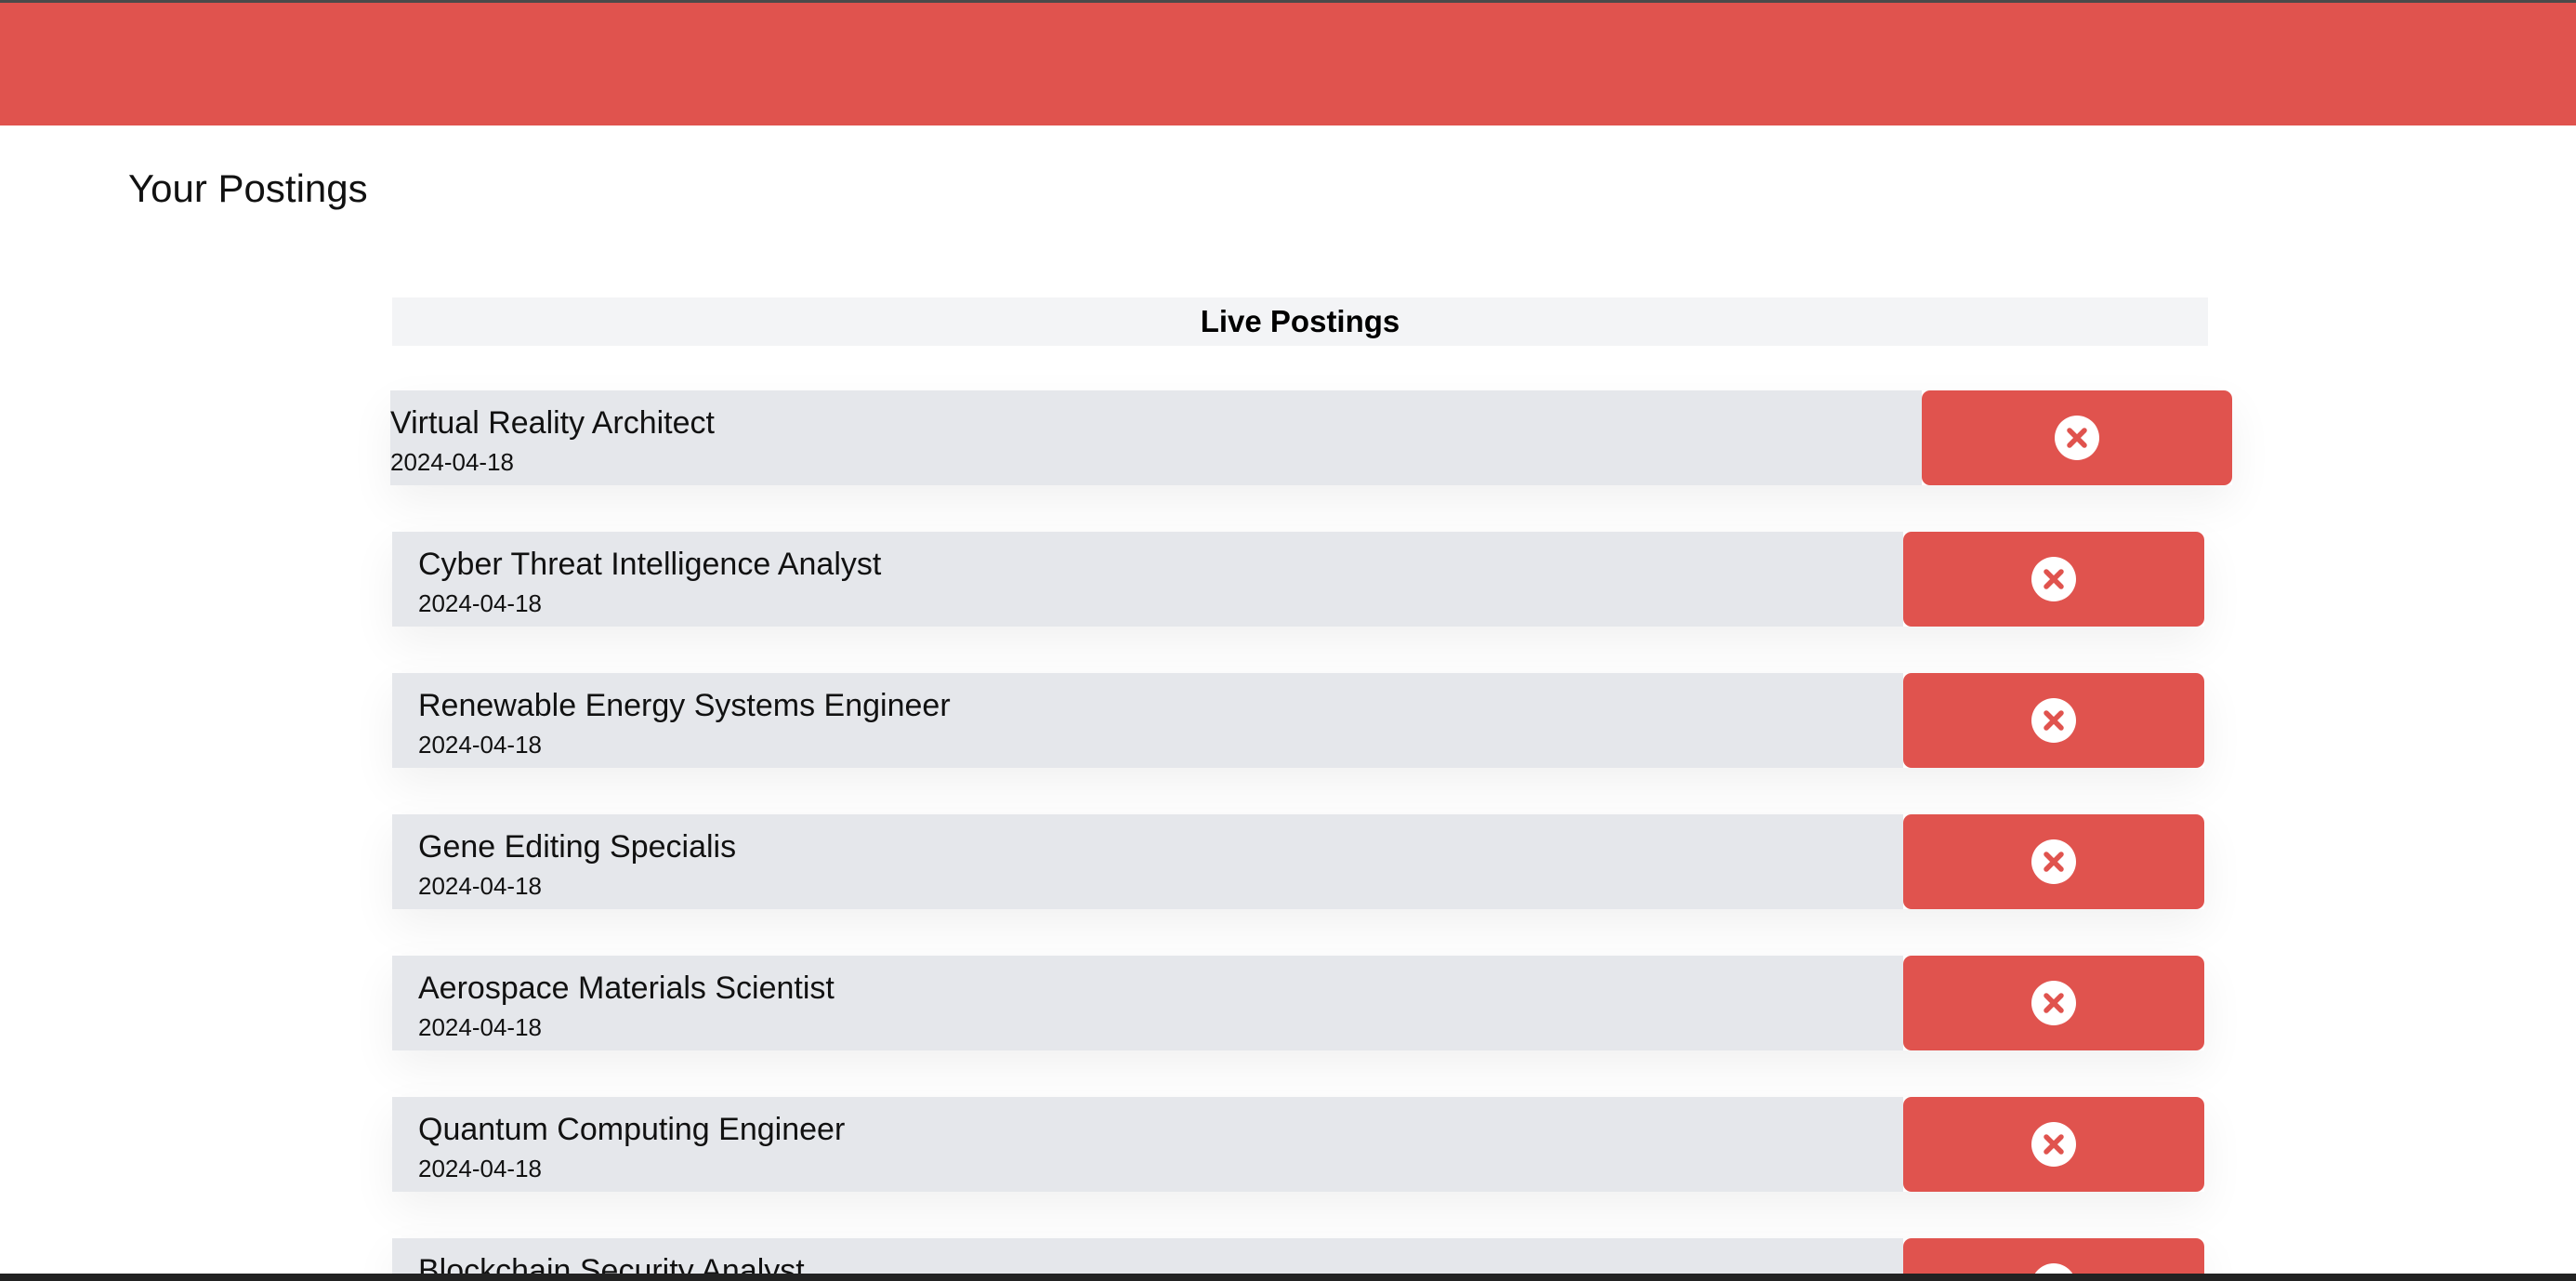  I want to click on posting-item: Aerospace Materials Scientist 2024-04-18, so click(1298, 1003).